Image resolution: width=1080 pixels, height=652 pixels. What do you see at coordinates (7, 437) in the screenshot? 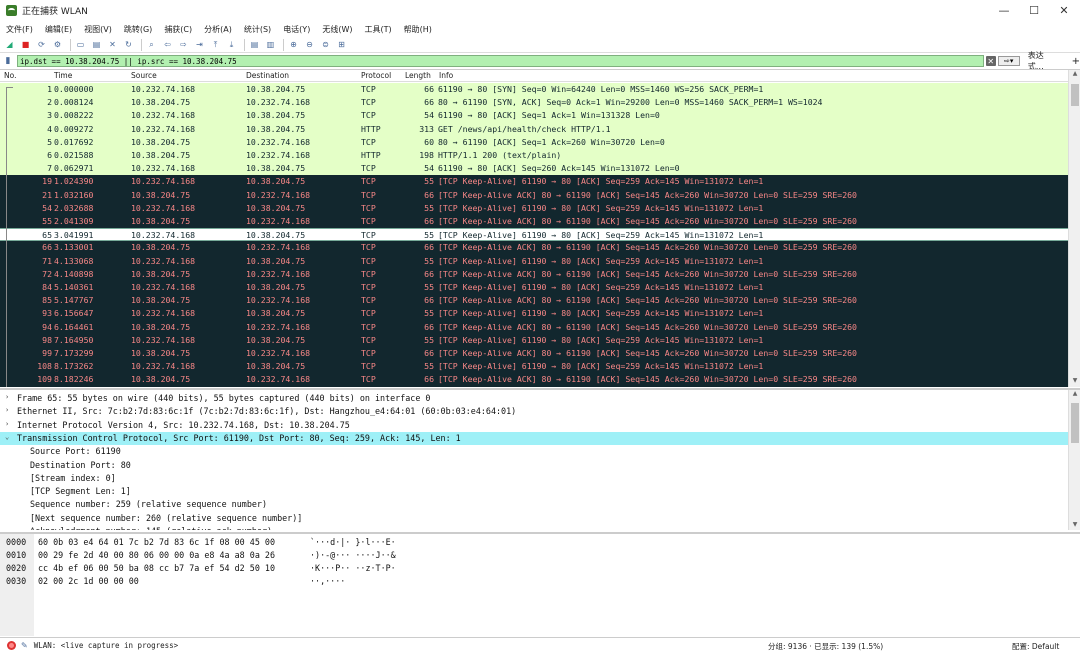
I see `expanded-chevron-icon: ⌄` at bounding box center [7, 437].